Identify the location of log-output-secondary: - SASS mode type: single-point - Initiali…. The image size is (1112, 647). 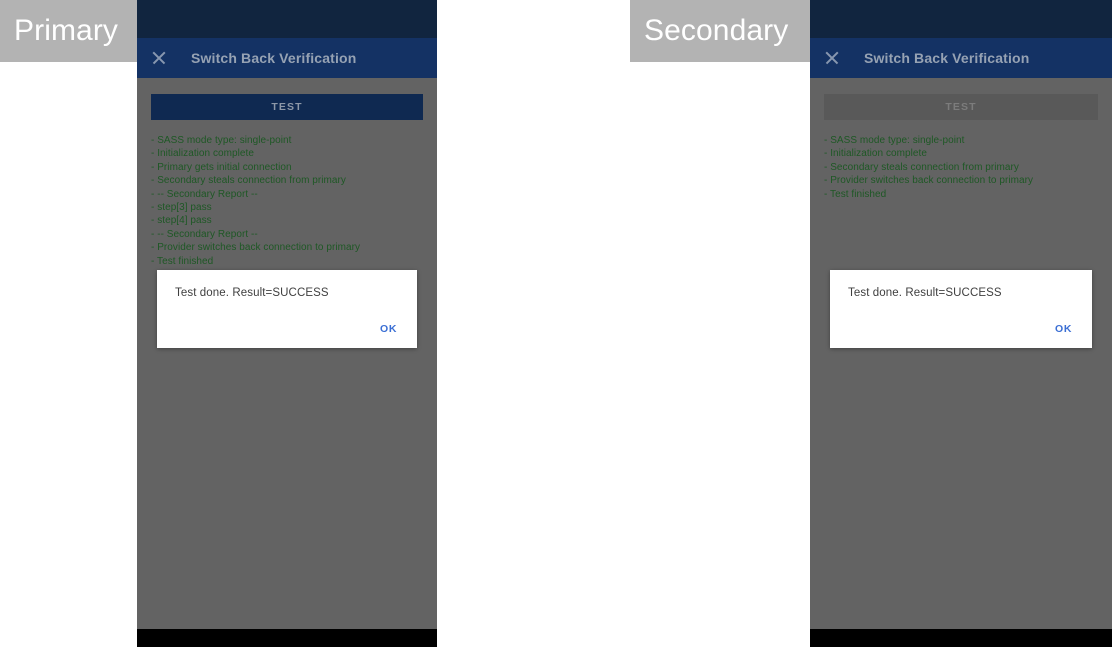
(961, 167).